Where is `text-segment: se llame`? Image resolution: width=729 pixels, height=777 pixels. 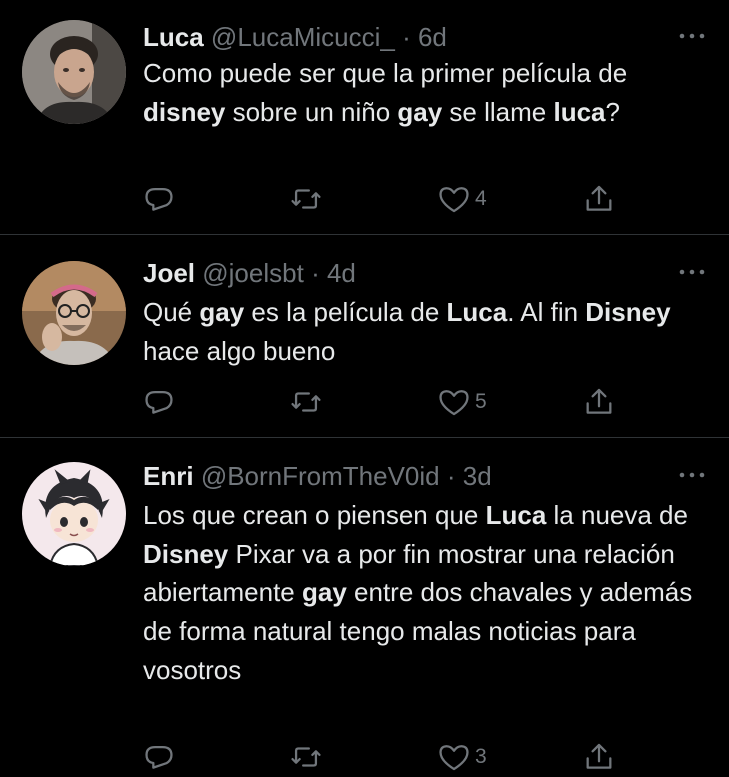 text-segment: se llame is located at coordinates (498, 111).